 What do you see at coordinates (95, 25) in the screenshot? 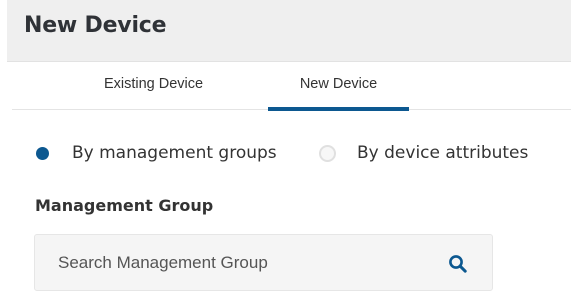
I see `page-title: New Device` at bounding box center [95, 25].